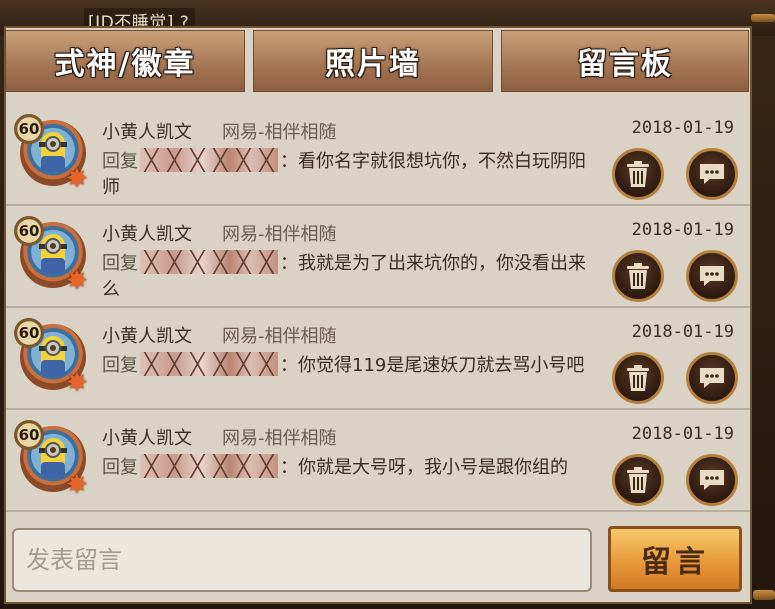  I want to click on tab-shikigami-badge: 式神/徽章, so click(125, 61).